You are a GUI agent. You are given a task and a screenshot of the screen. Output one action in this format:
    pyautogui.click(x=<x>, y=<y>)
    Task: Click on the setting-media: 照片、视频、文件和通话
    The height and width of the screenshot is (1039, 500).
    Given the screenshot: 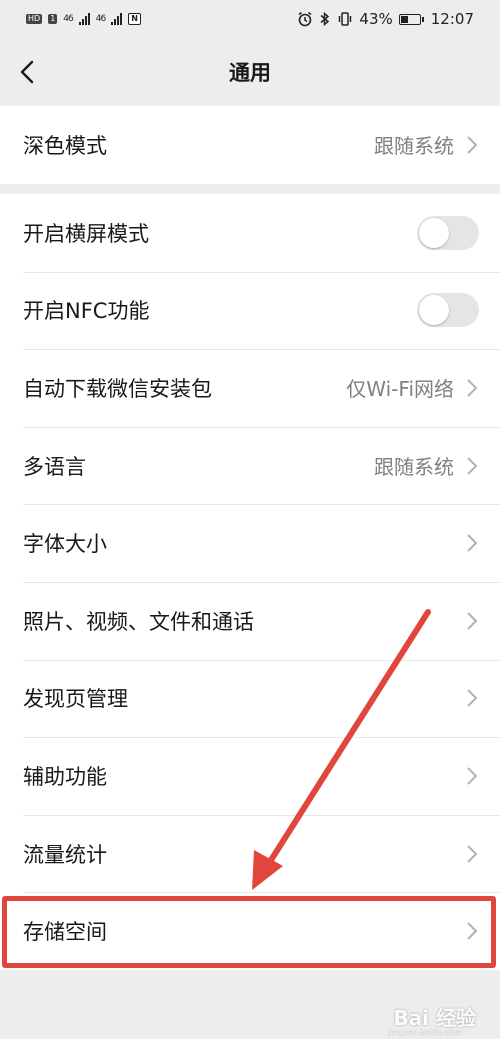 What is the action you would take?
    pyautogui.click(x=250, y=620)
    